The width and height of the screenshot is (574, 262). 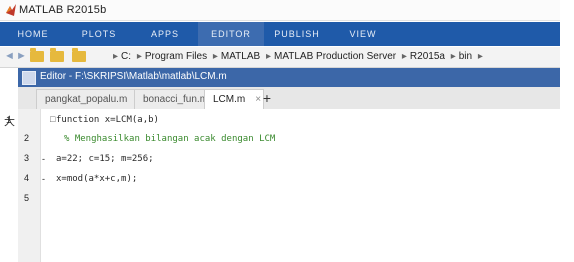 What do you see at coordinates (96, 179) in the screenshot?
I see `code-line: x=mod(a*x+c,m);` at bounding box center [96, 179].